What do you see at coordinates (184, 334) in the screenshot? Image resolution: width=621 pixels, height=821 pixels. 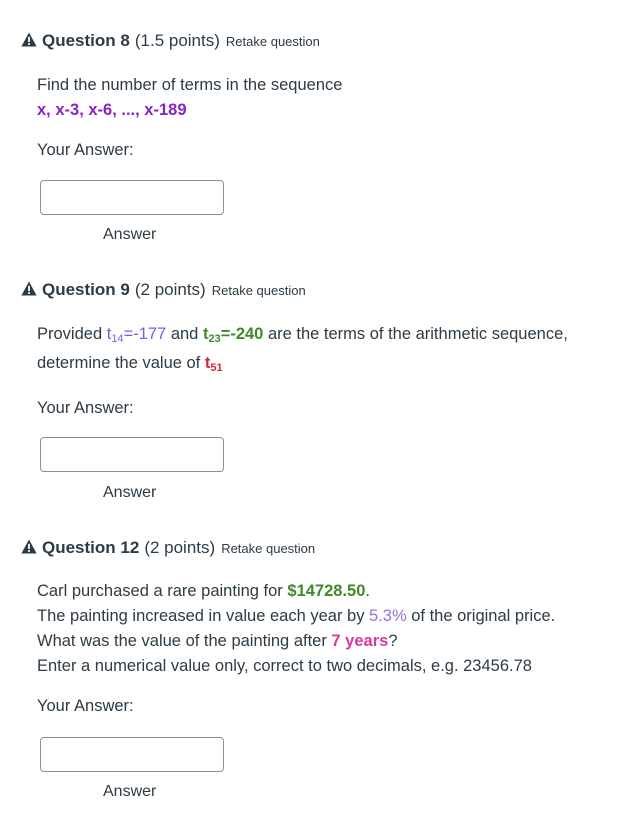 I see `prompt-text: and` at bounding box center [184, 334].